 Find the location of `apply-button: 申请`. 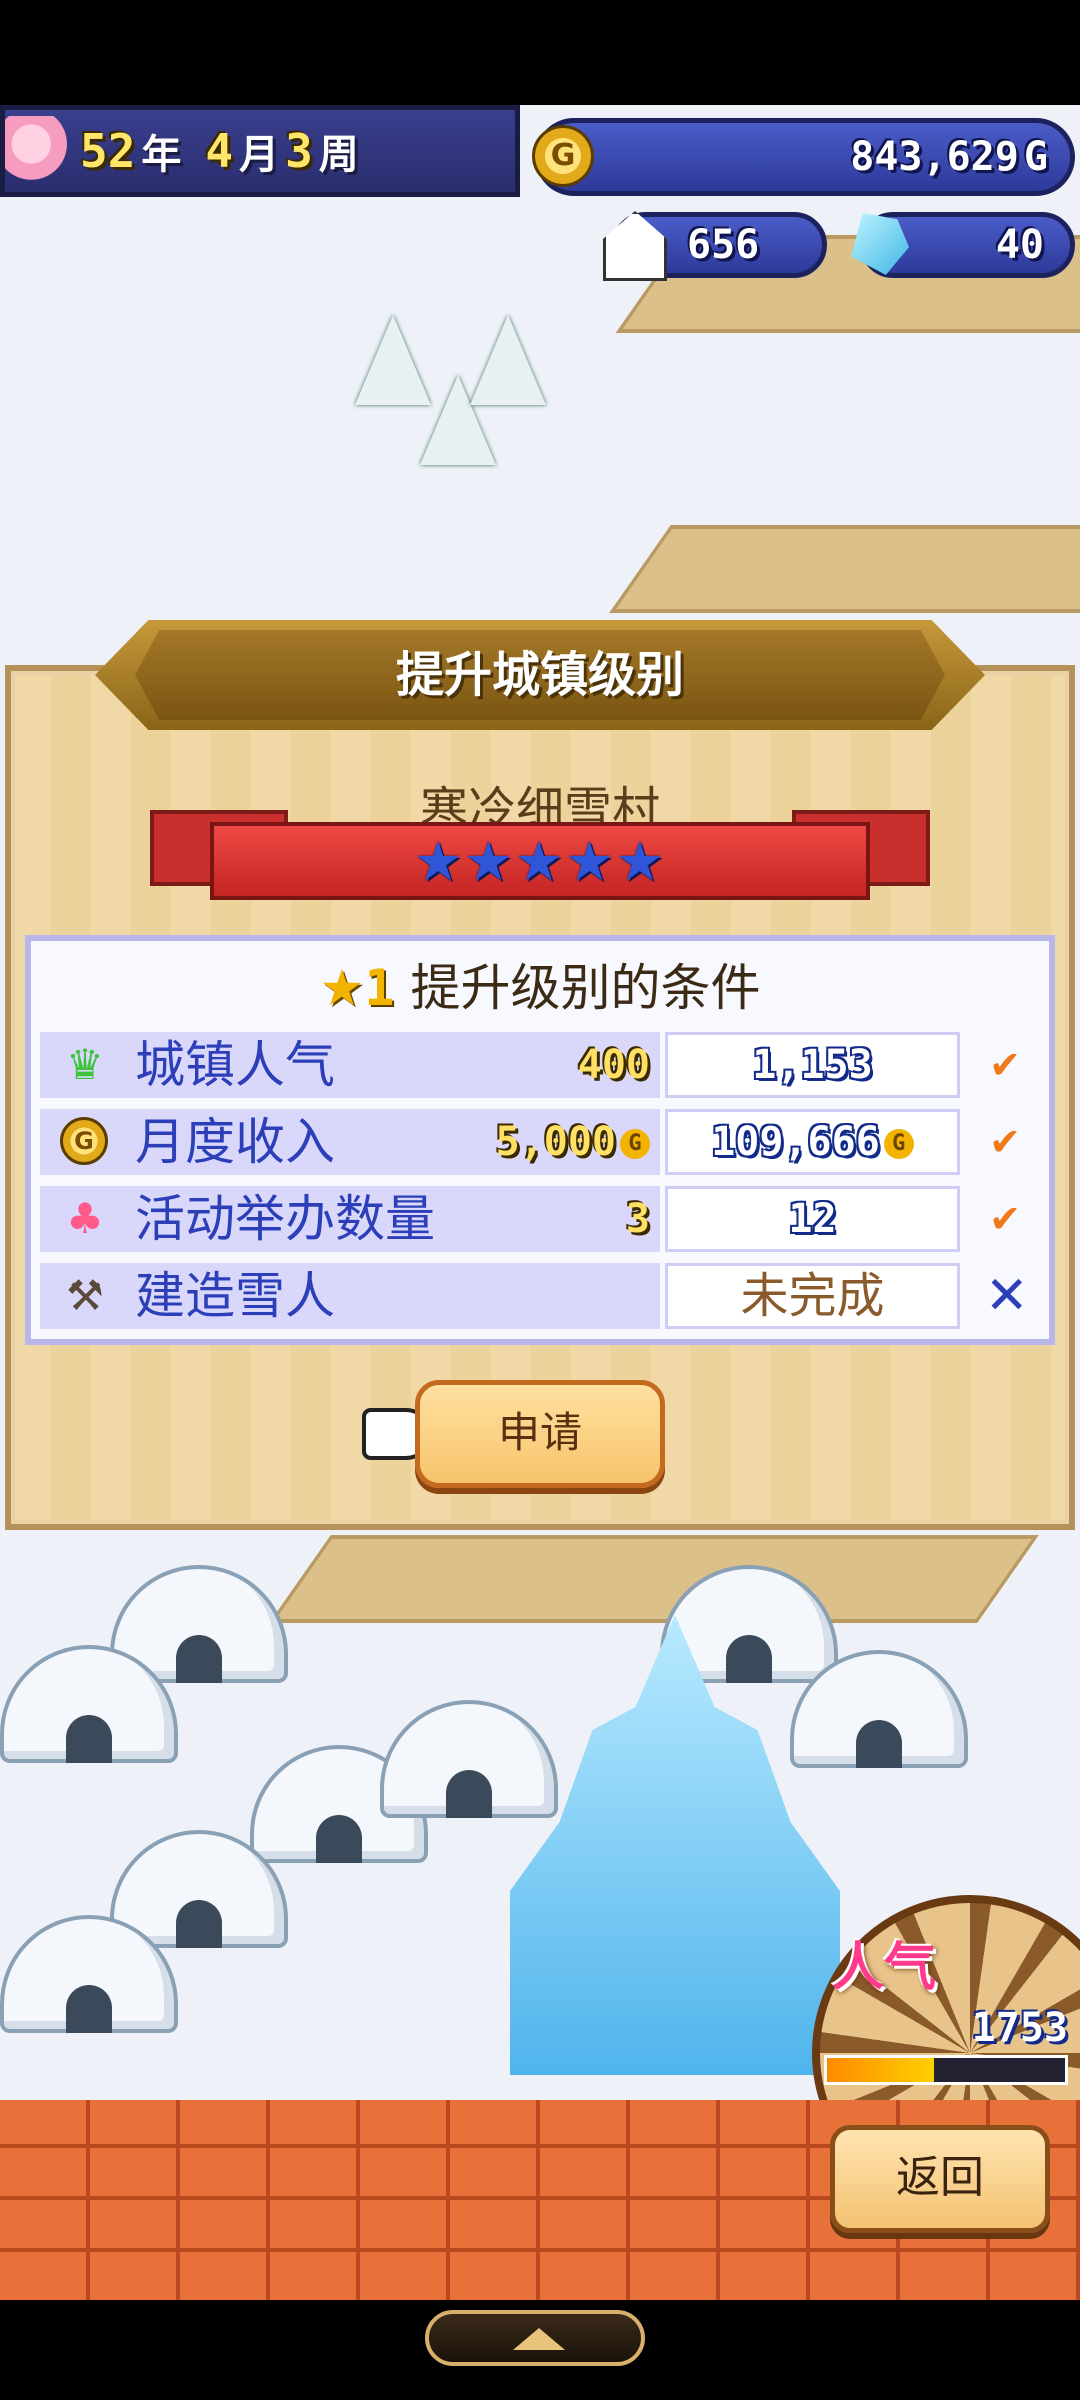

apply-button: 申请 is located at coordinates (540, 1434).